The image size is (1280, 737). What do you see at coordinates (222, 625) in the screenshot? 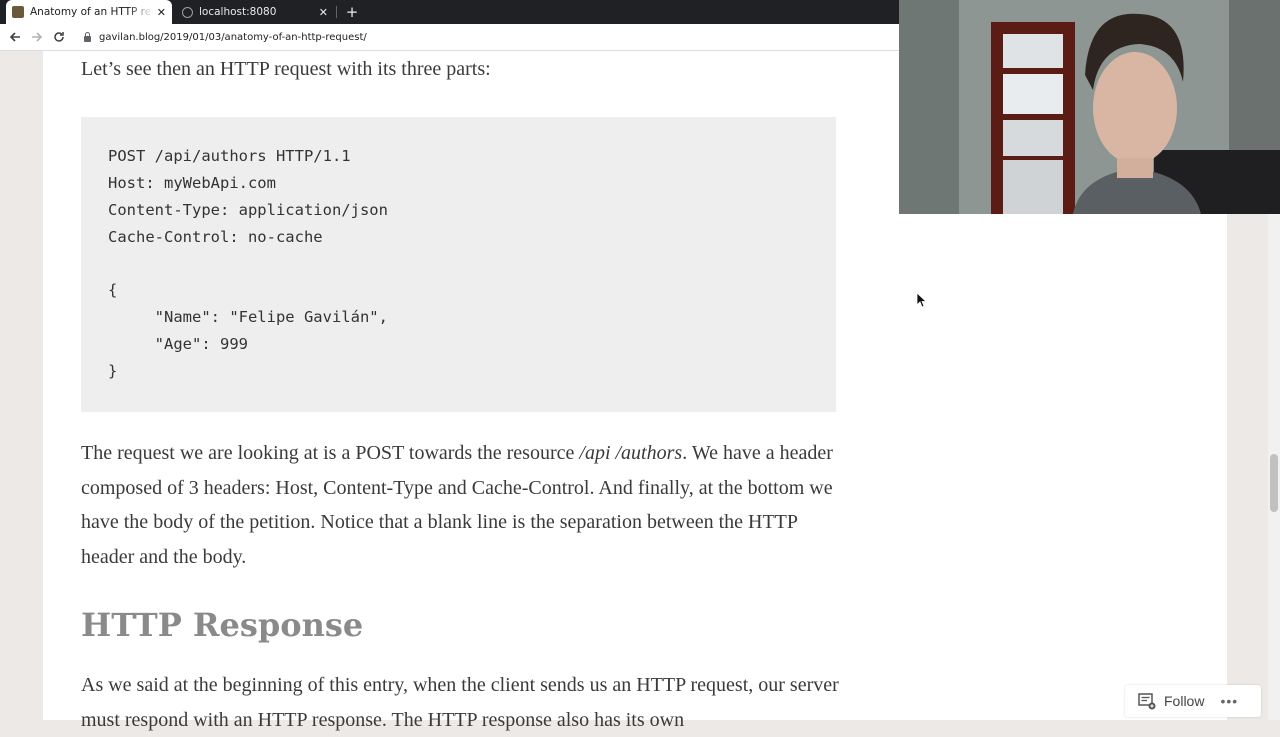
I see `section-heading: HTTP Response` at bounding box center [222, 625].